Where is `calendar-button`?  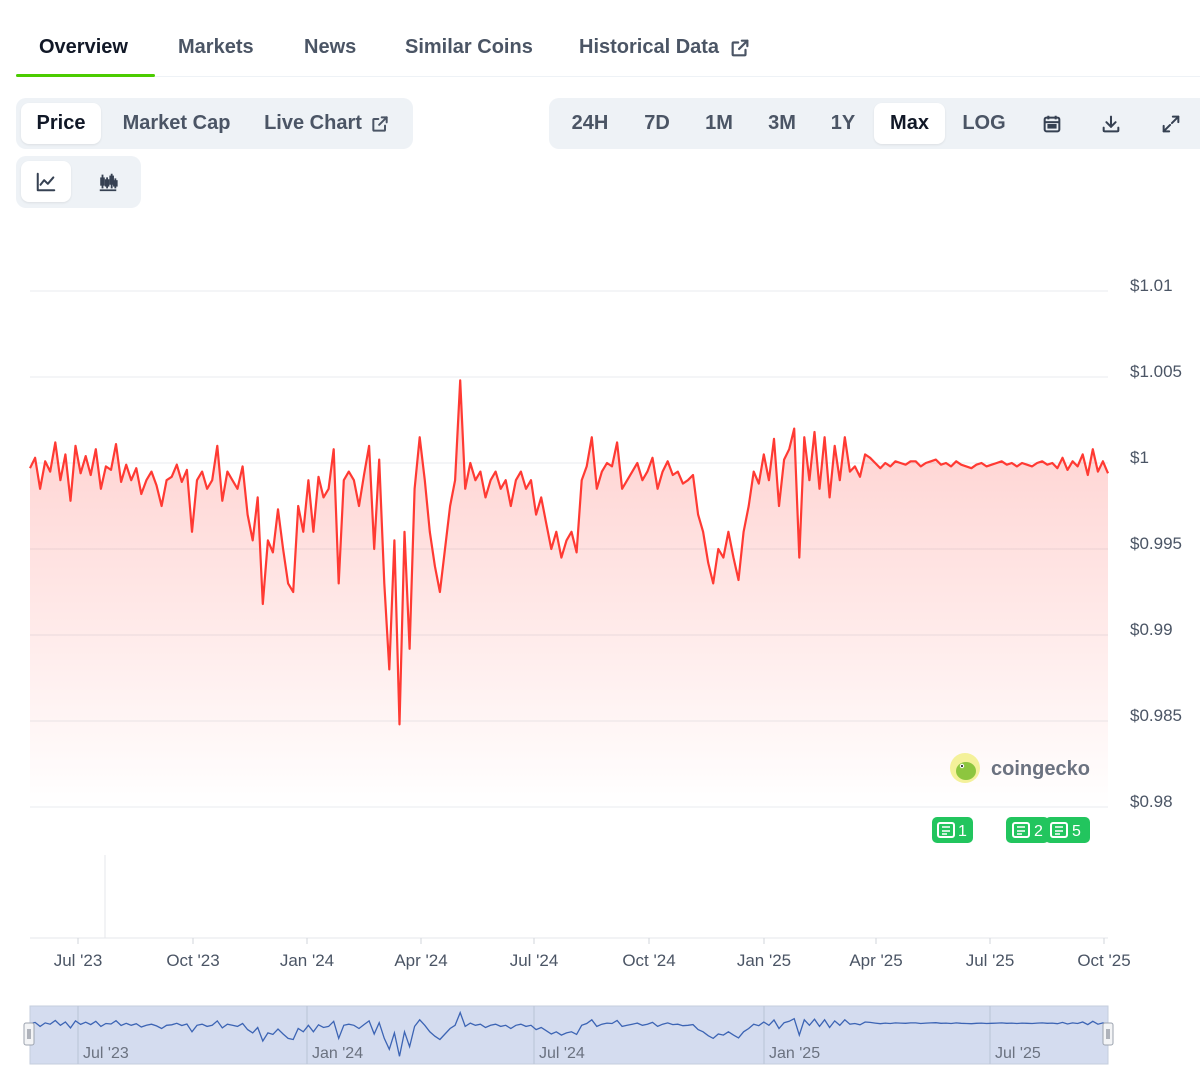 calendar-button is located at coordinates (1052, 123).